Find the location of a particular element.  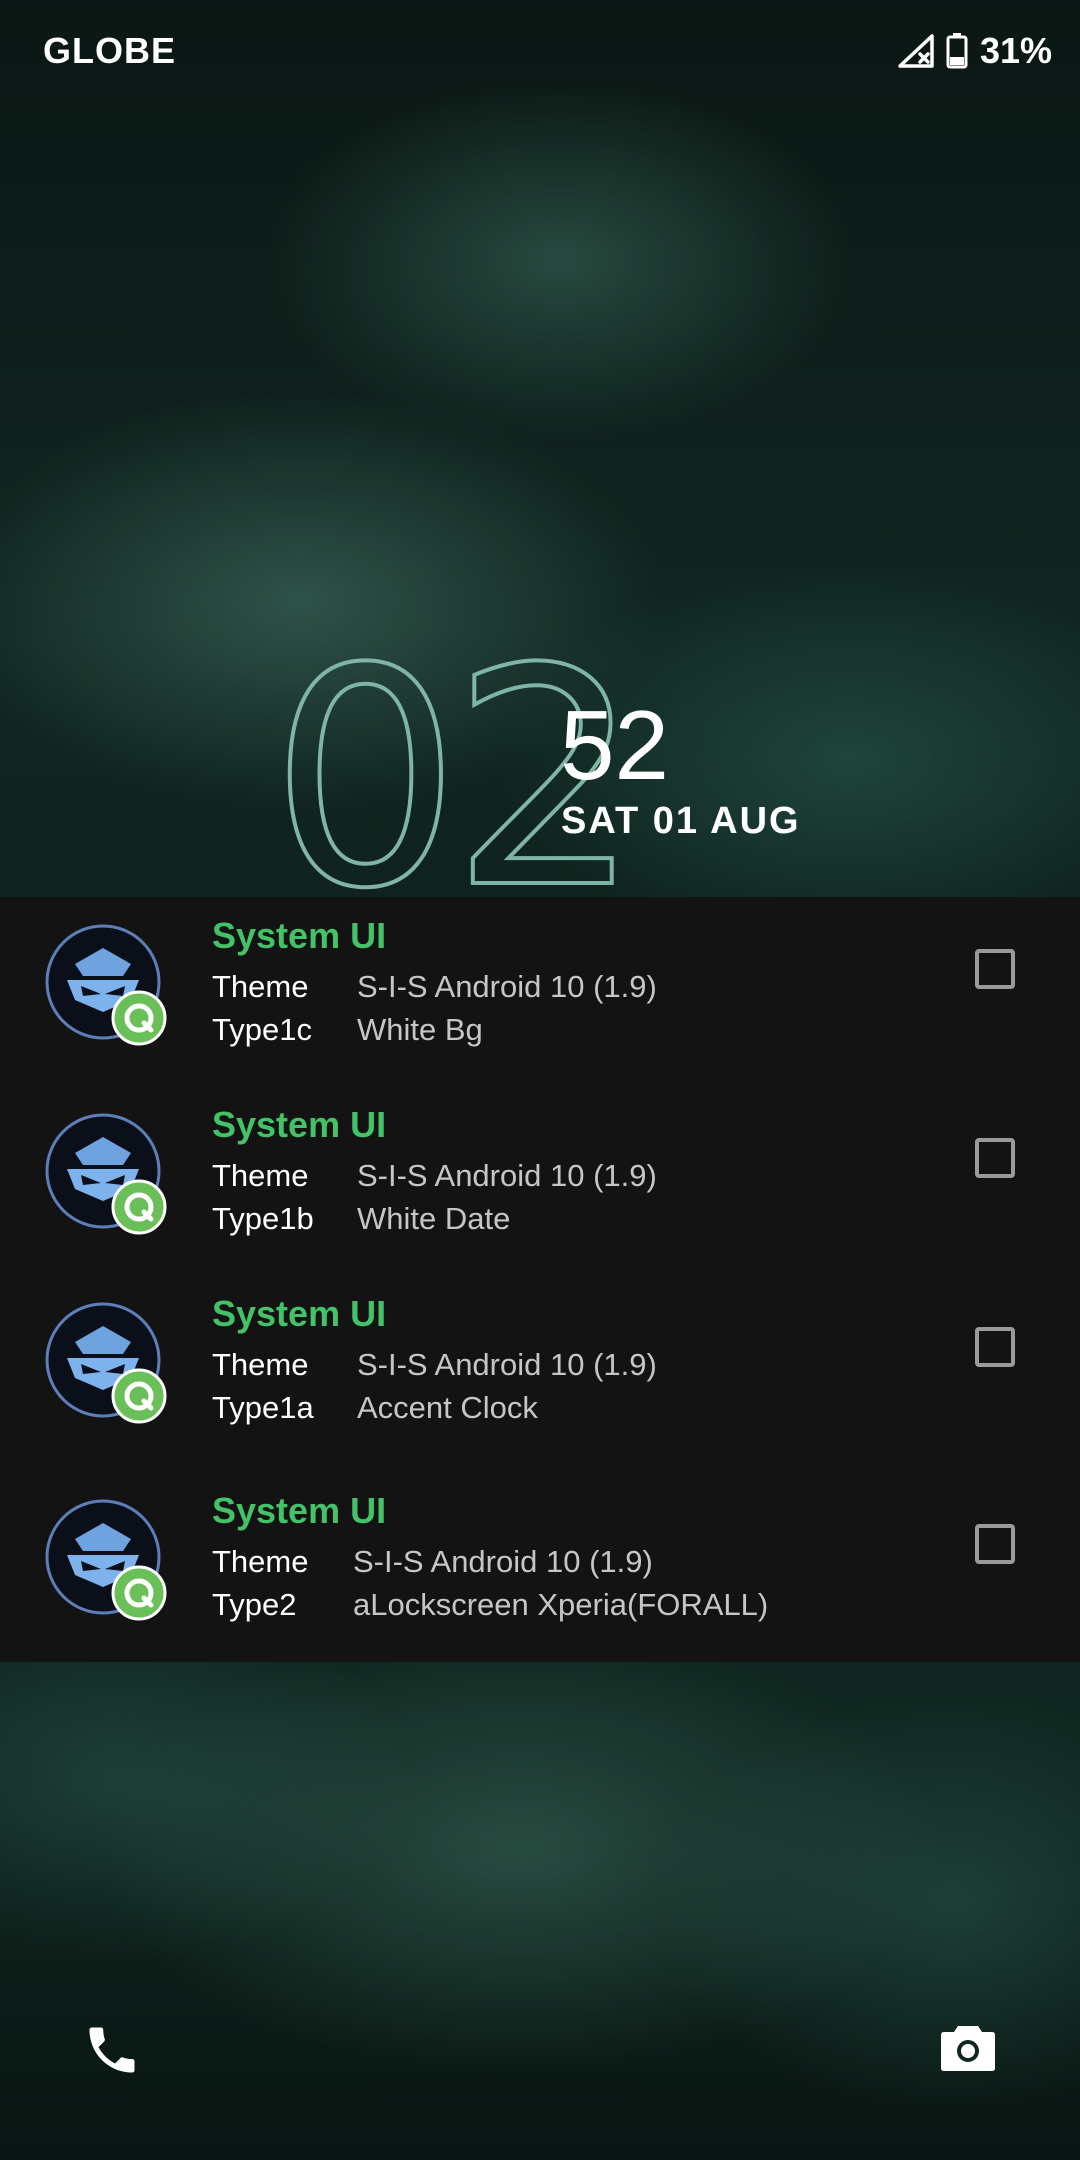

phone-icon is located at coordinates (112, 2050).